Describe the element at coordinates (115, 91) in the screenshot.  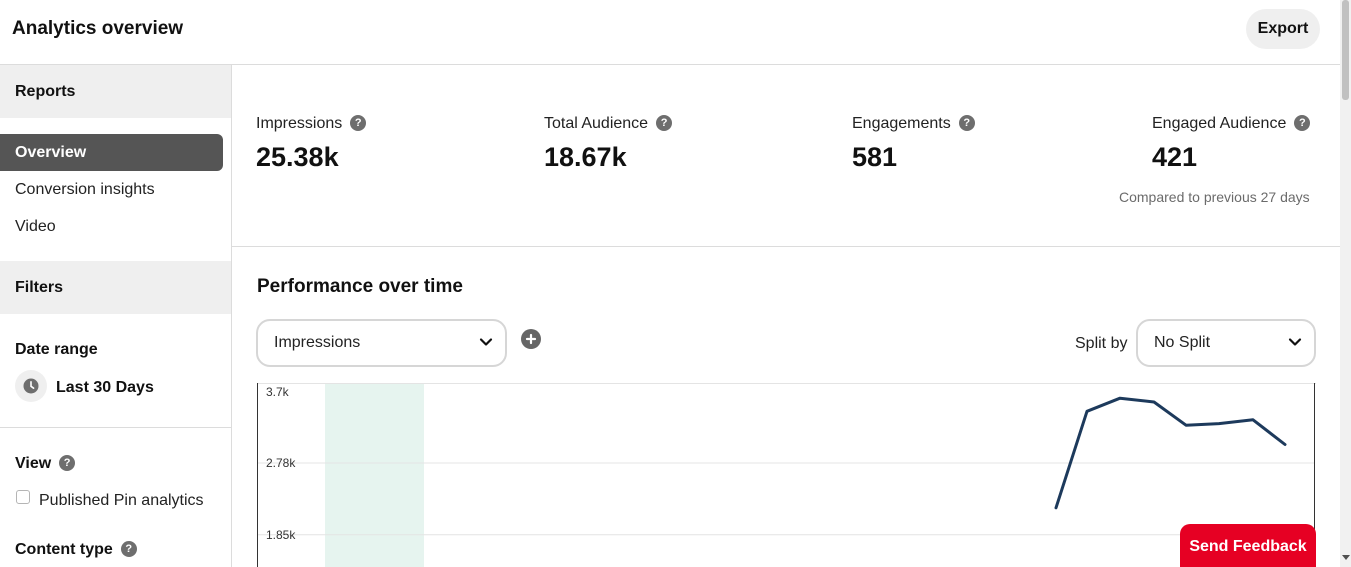
I see `reports-heading: Reports` at that location.